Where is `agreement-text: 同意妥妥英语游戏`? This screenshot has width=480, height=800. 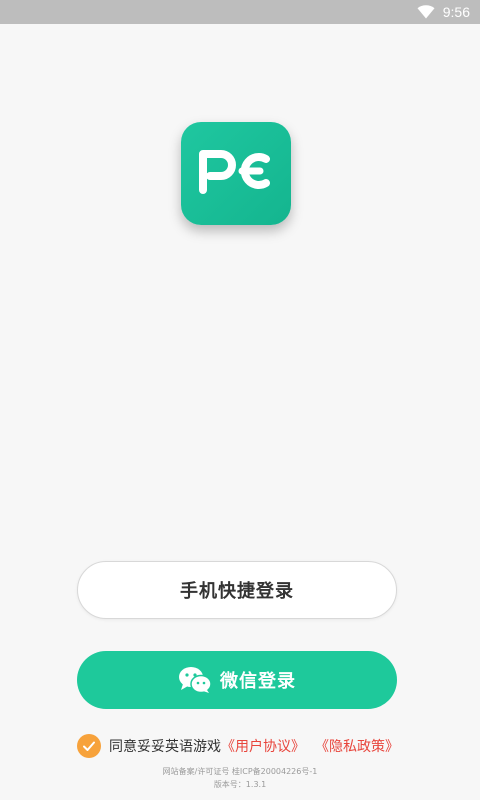
agreement-text: 同意妥妥英语游戏 is located at coordinates (165, 747).